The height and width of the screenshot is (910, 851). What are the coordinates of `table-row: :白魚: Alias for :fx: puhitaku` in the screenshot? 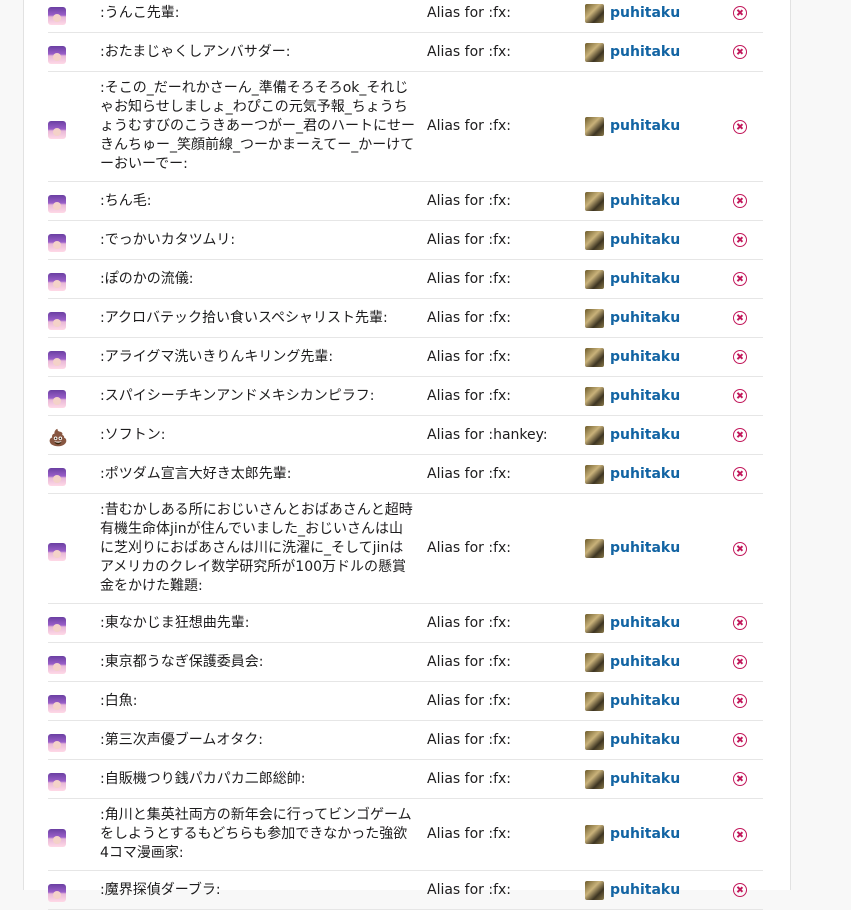 It's located at (405, 701).